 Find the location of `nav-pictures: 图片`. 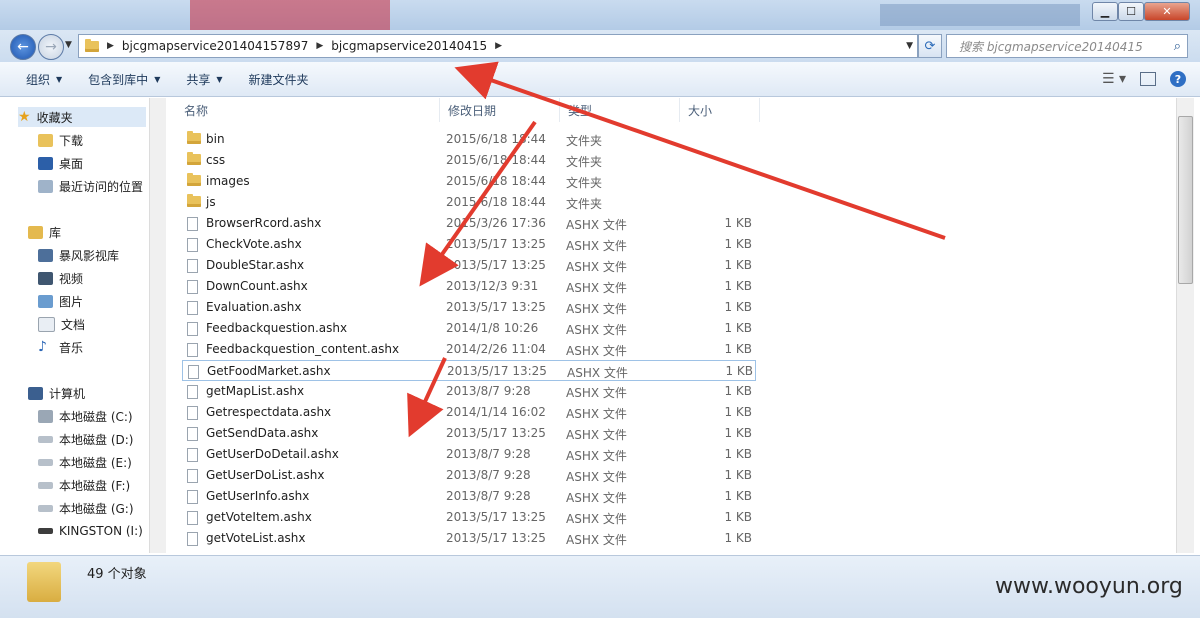

nav-pictures: 图片 is located at coordinates (60, 301).